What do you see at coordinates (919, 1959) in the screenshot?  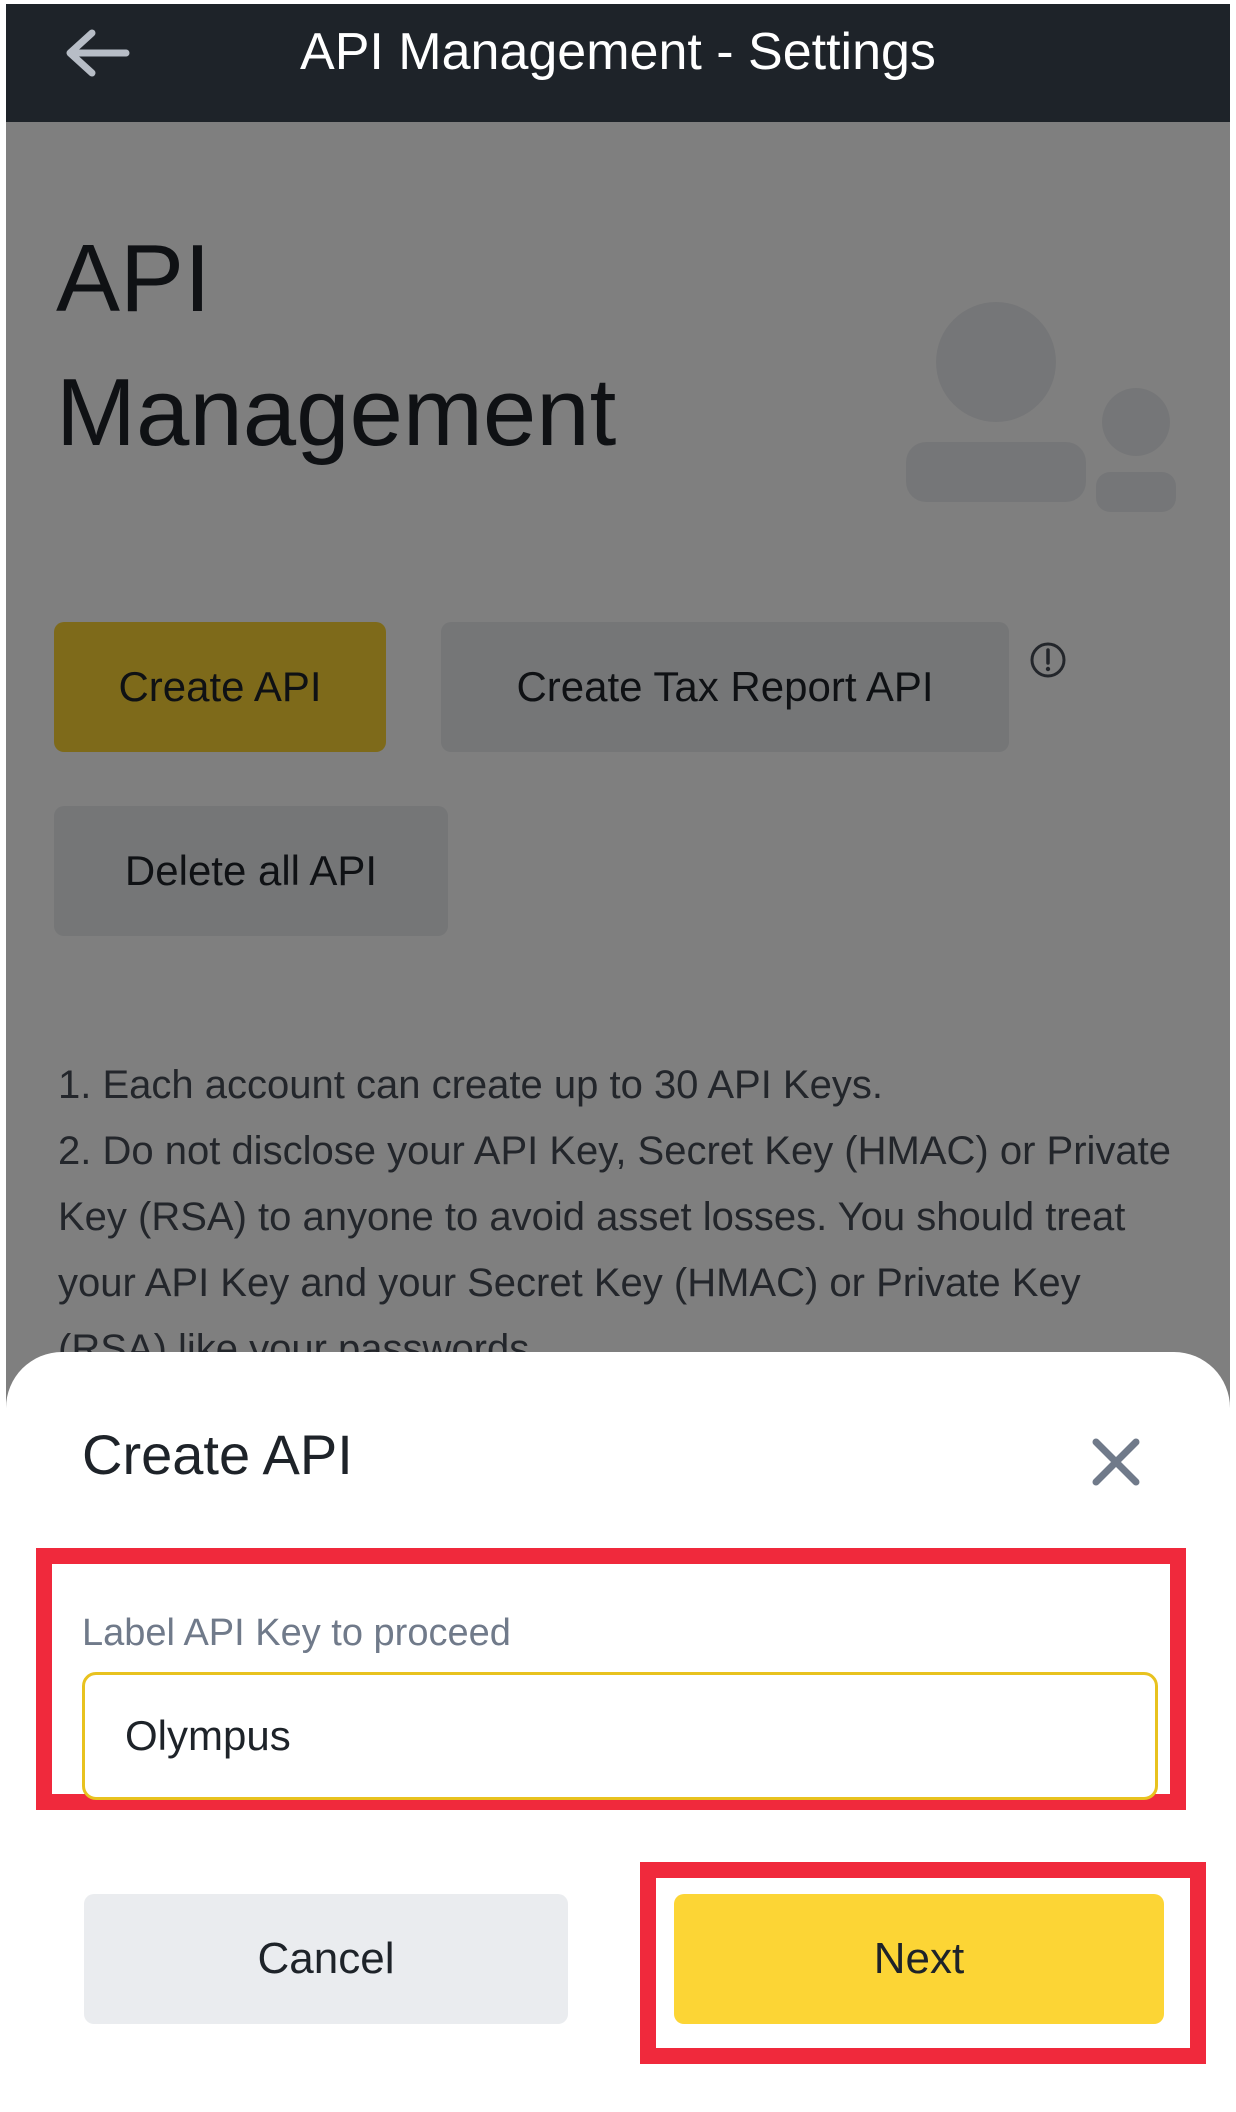 I see `next-button: Next` at bounding box center [919, 1959].